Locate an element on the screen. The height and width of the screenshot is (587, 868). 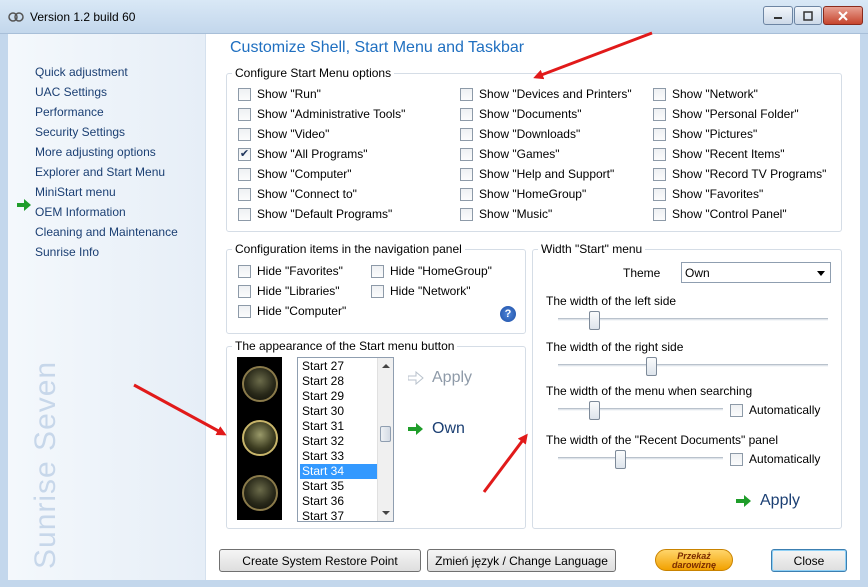
search-width-slider is located at coordinates (594, 410).